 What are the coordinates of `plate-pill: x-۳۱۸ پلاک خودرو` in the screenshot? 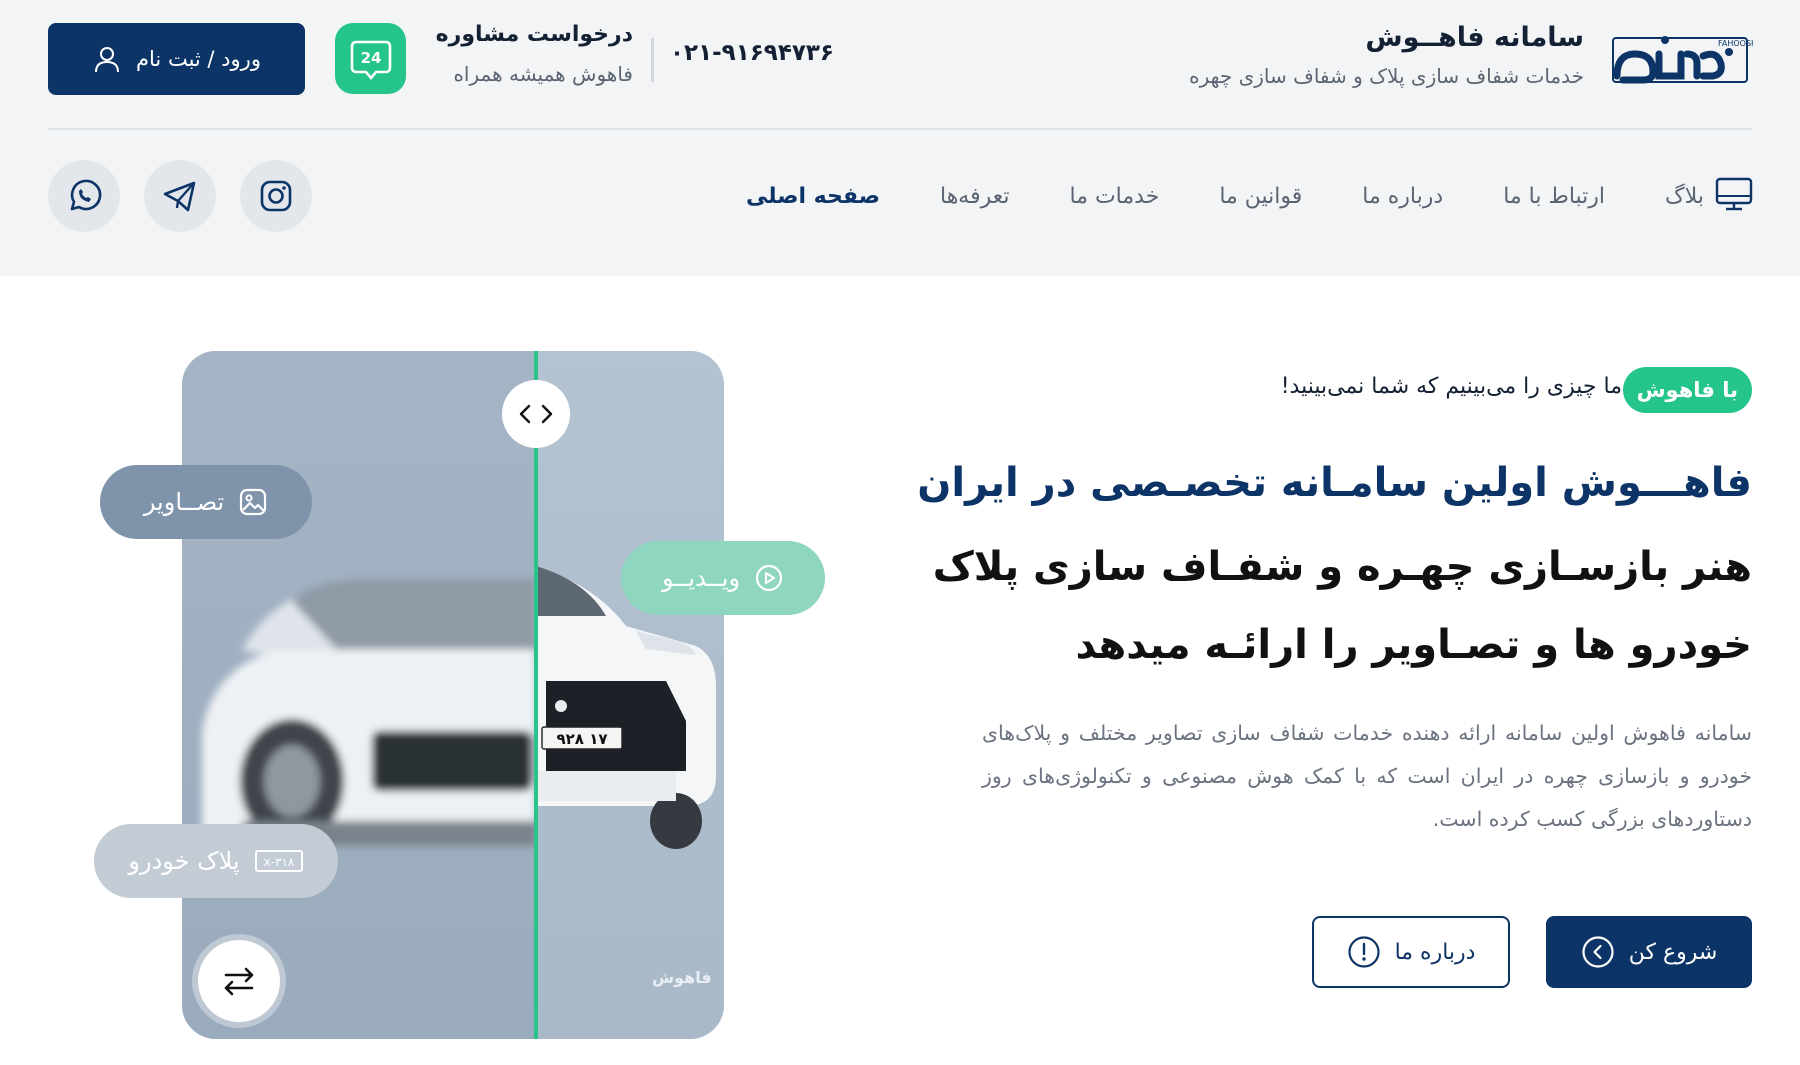 It's located at (216, 861).